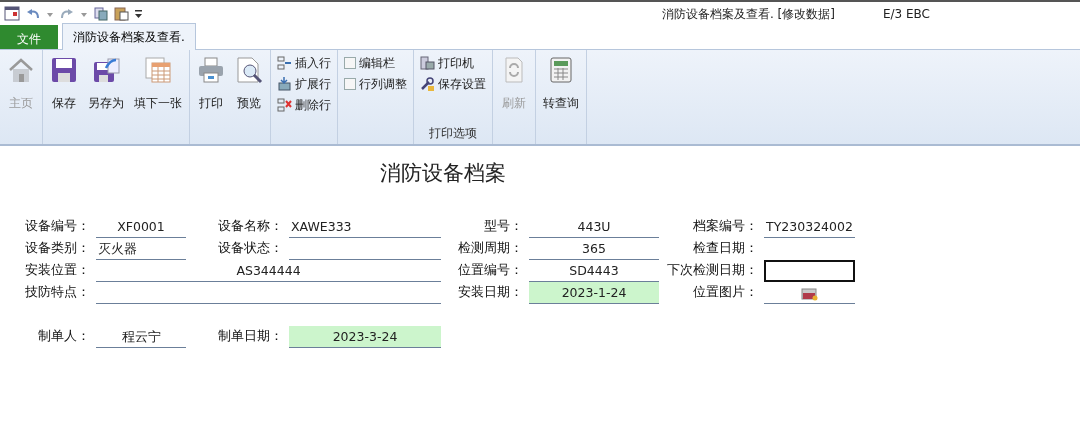 The image size is (1080, 433). What do you see at coordinates (284, 105) in the screenshot?
I see `delete-row-icon` at bounding box center [284, 105].